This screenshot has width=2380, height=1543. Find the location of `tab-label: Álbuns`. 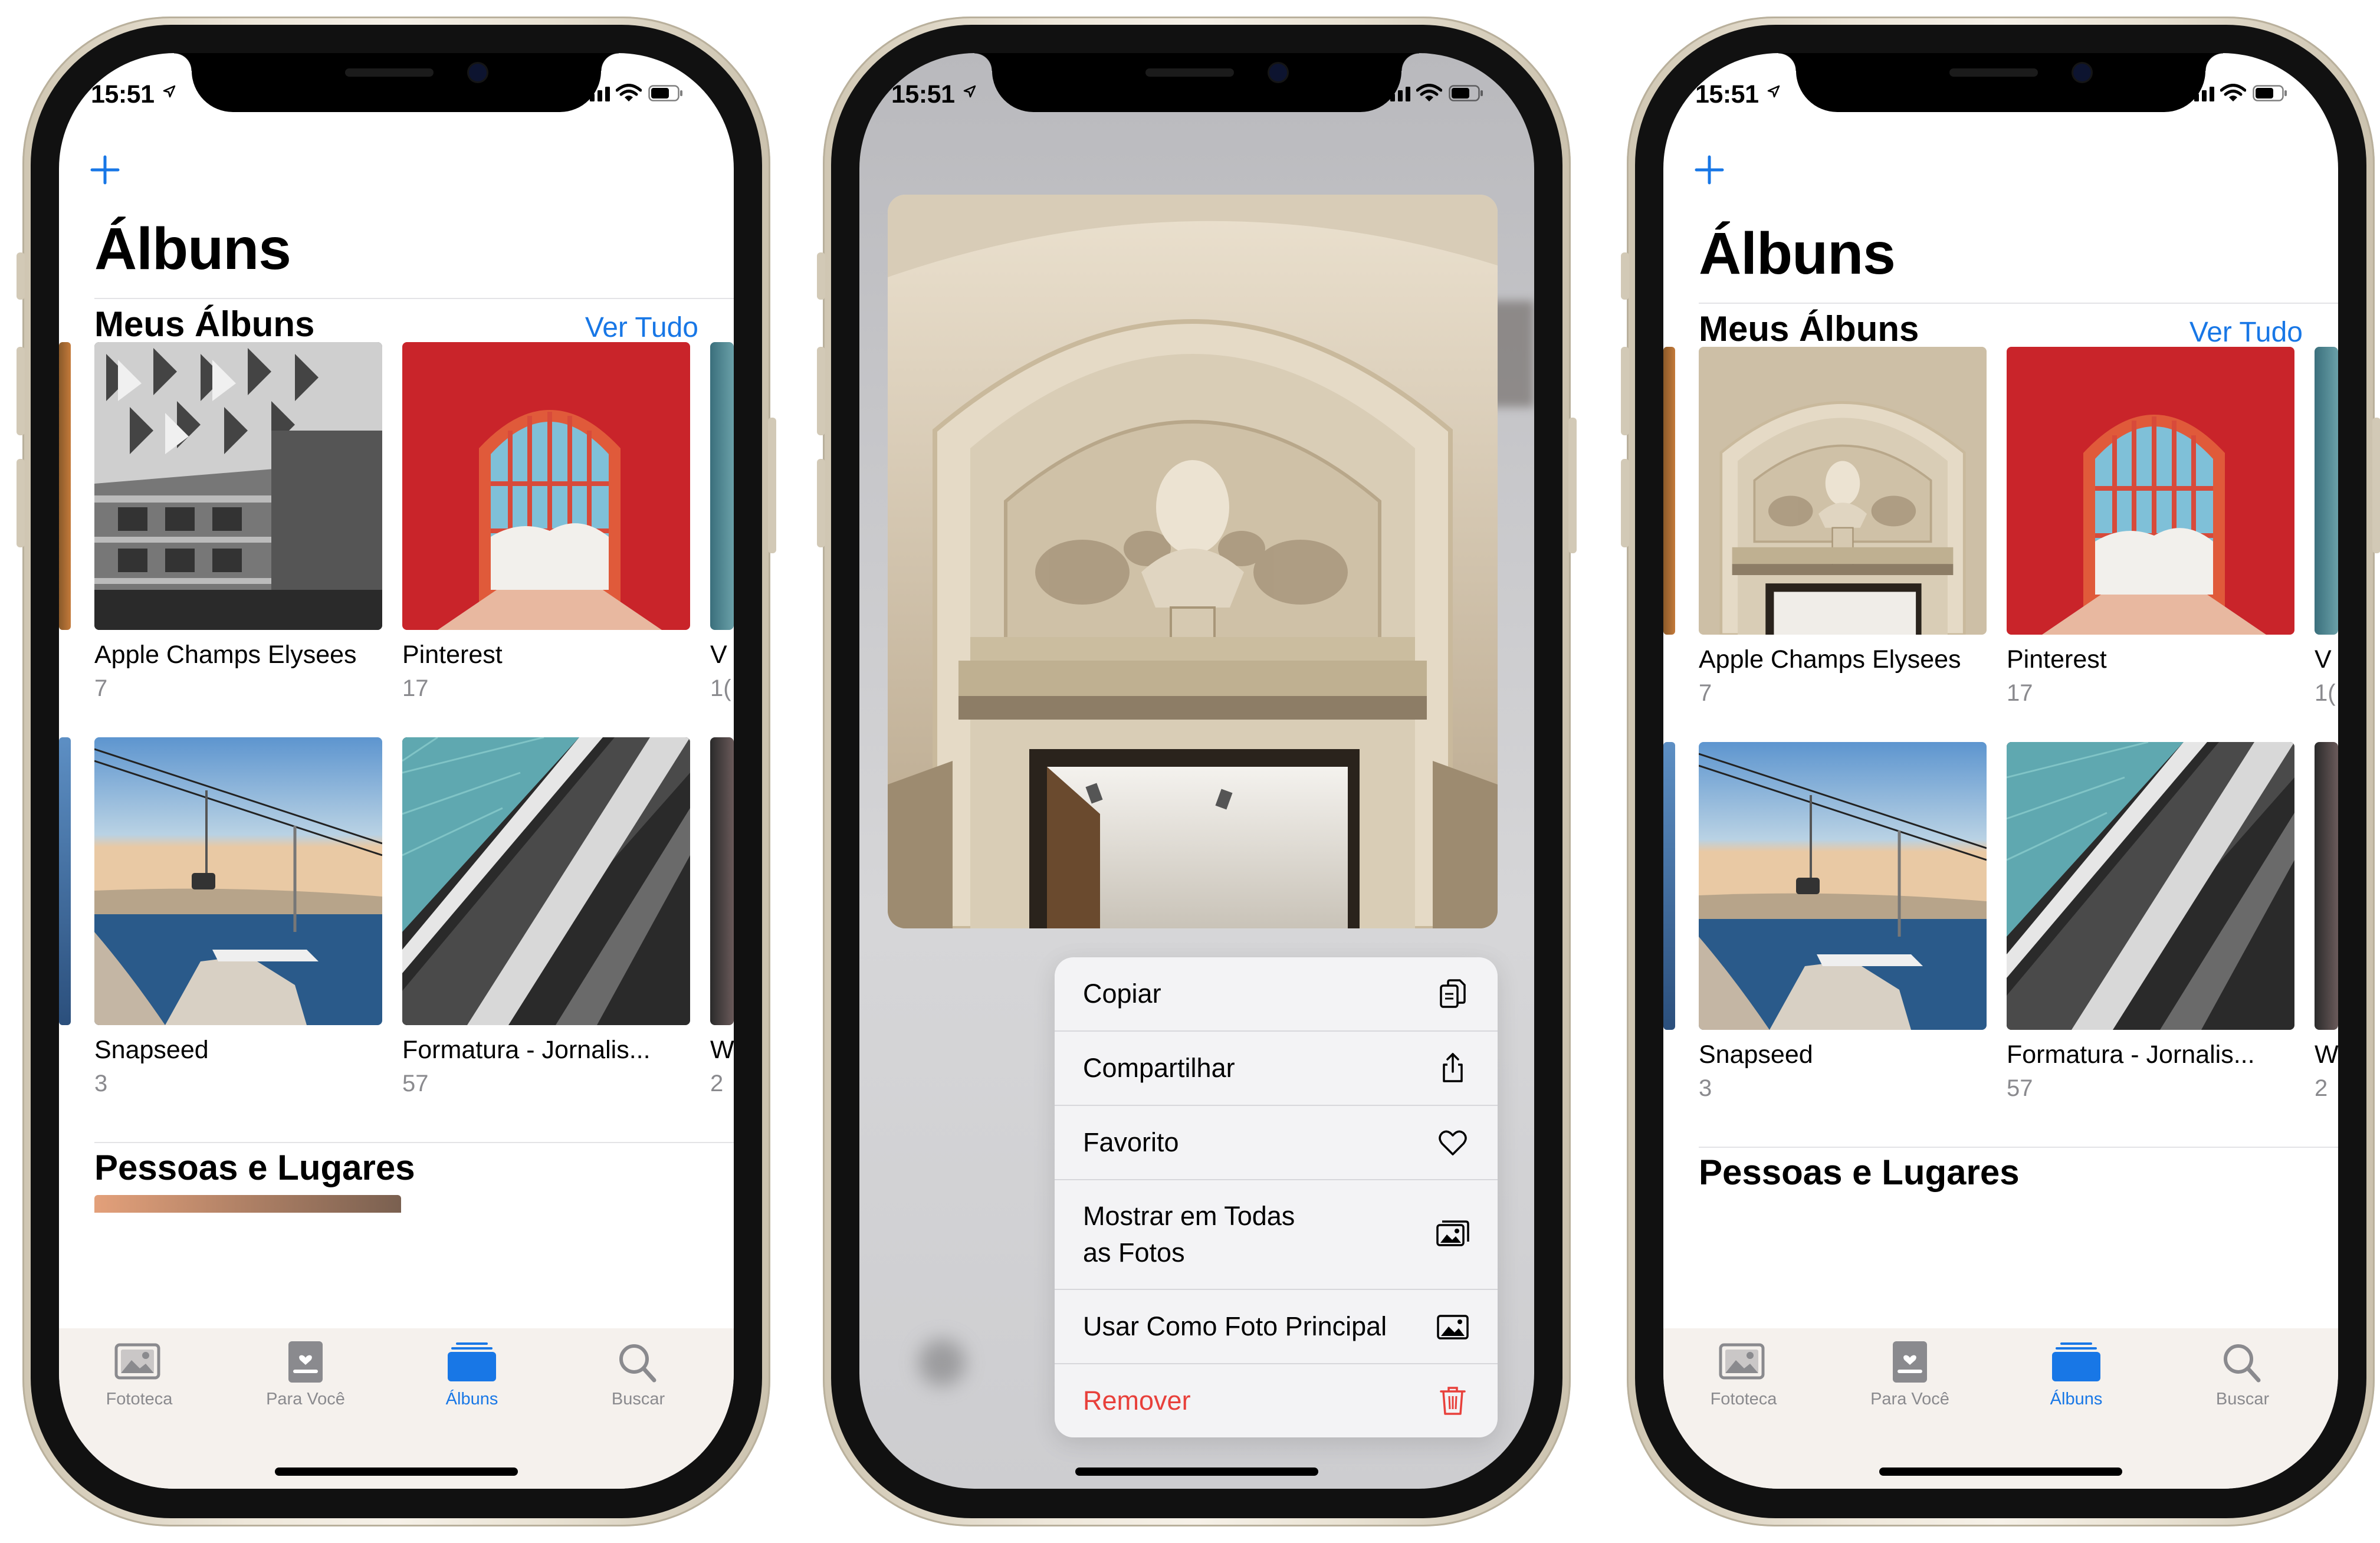

tab-label: Álbuns is located at coordinates (471, 1399).